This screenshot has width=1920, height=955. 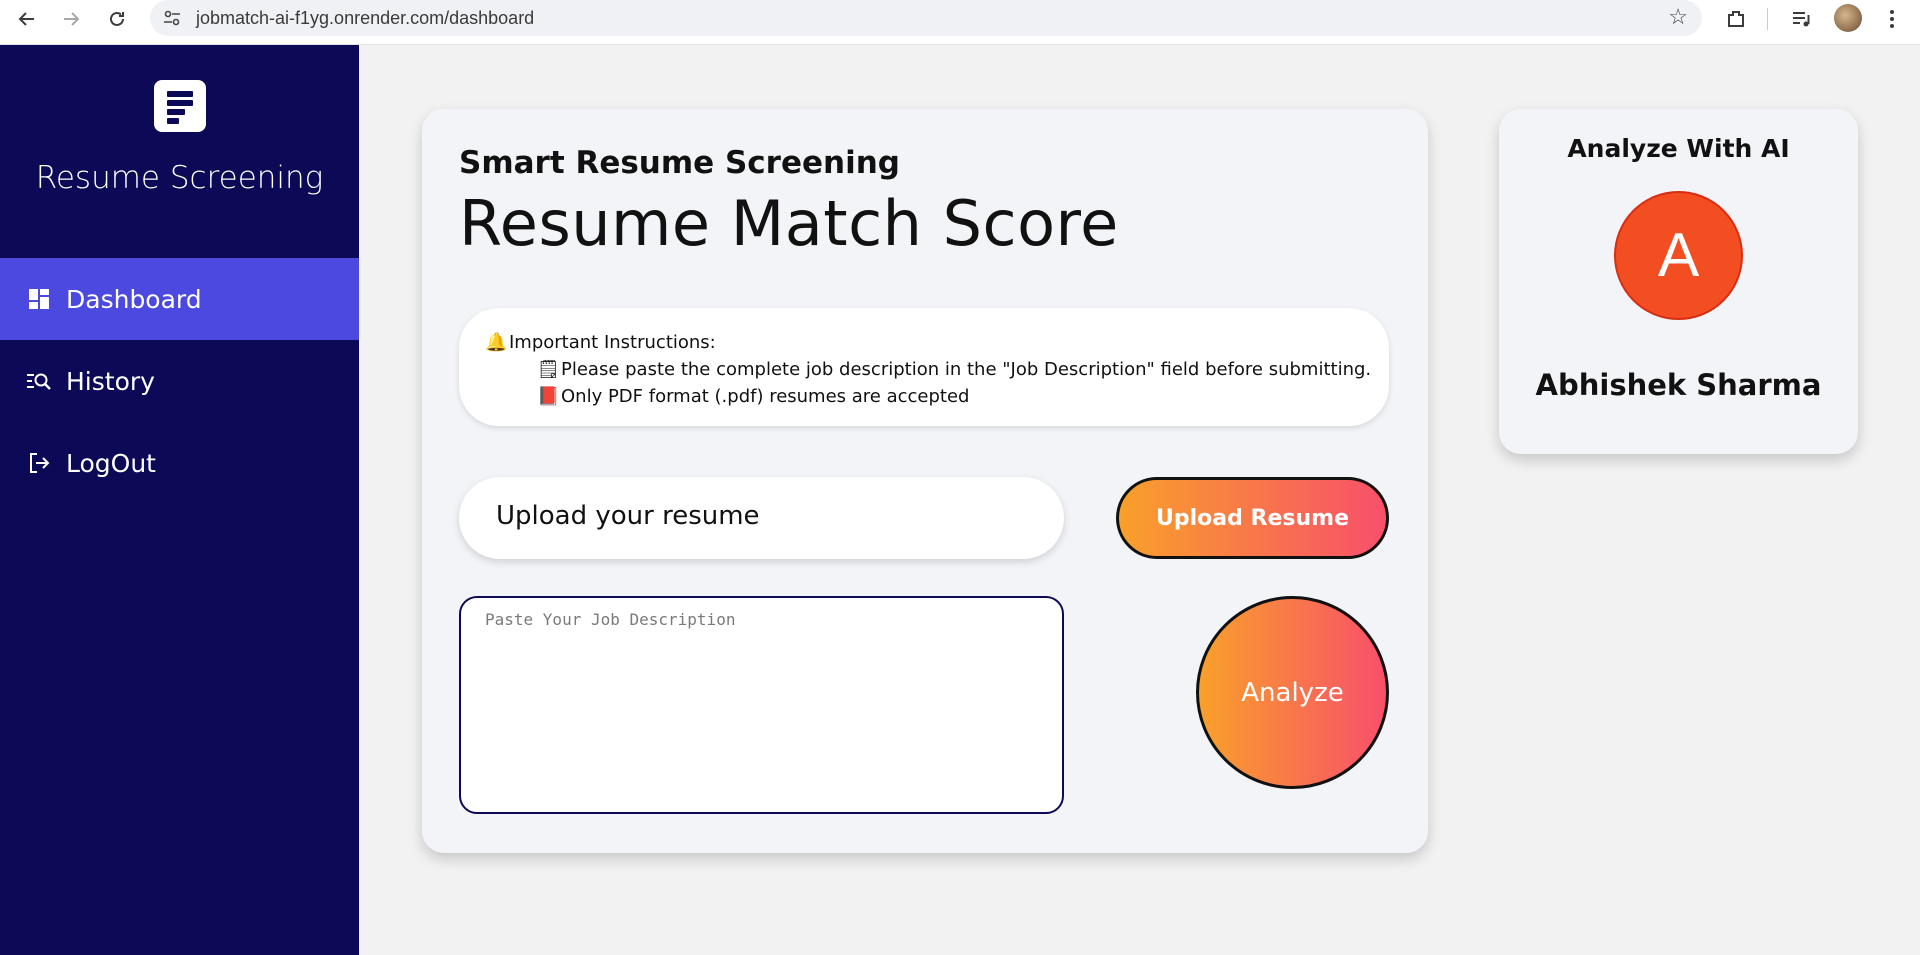 What do you see at coordinates (27, 19) in the screenshot?
I see `back-arrow-icon` at bounding box center [27, 19].